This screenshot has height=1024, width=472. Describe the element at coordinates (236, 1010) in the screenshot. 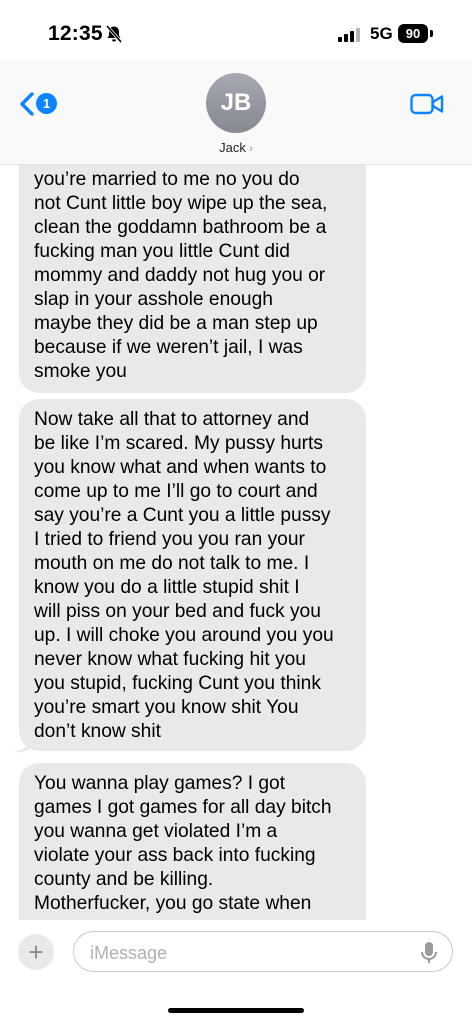

I see `home-indicator` at that location.